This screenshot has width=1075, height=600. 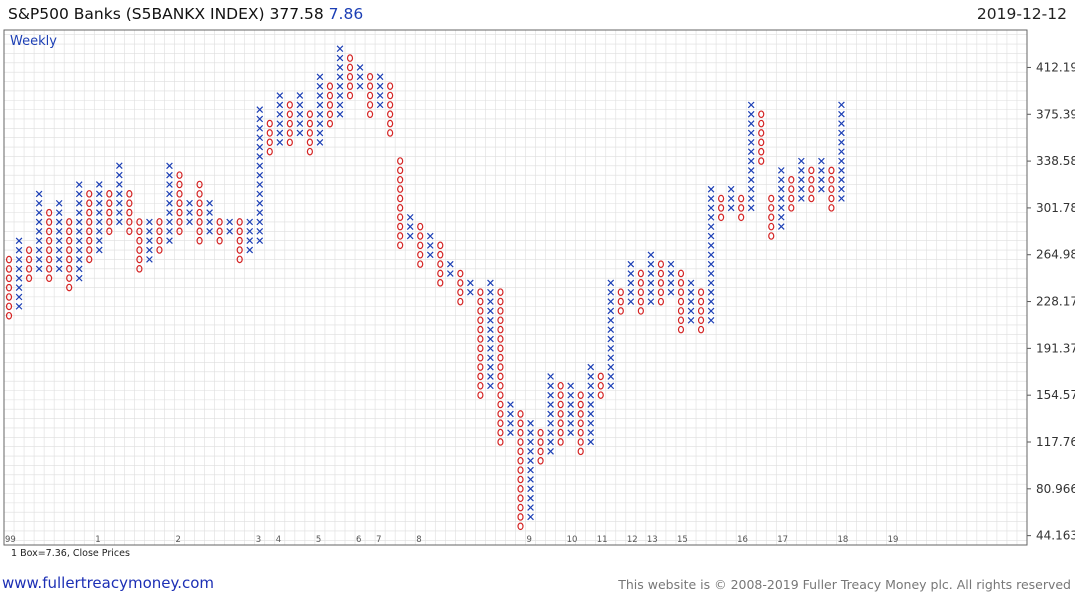 I want to click on x-axis: 99 1 2 3 4 5 6 7 8 9 10 11 12 13 15 16 17 18 19, so click(x=451, y=540).